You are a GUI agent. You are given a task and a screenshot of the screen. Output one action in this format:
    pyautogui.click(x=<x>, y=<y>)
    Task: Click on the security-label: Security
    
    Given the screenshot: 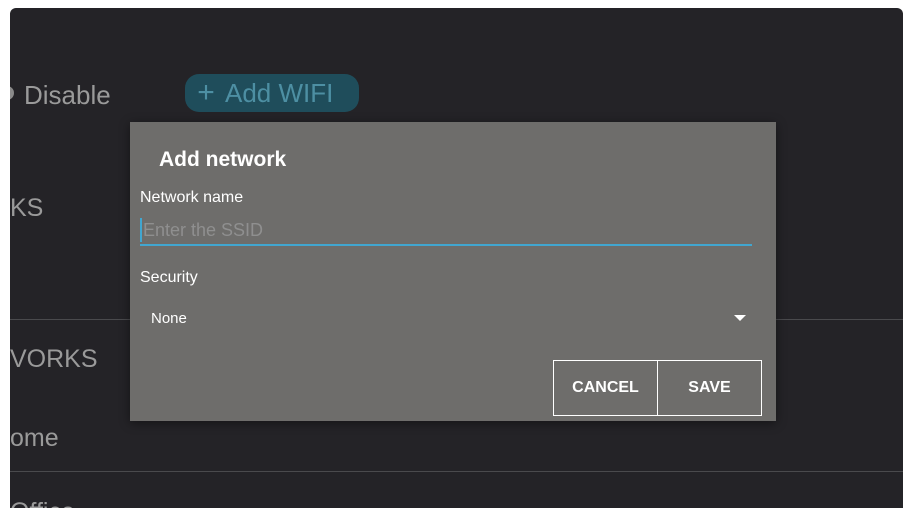 What is the action you would take?
    pyautogui.click(x=169, y=277)
    